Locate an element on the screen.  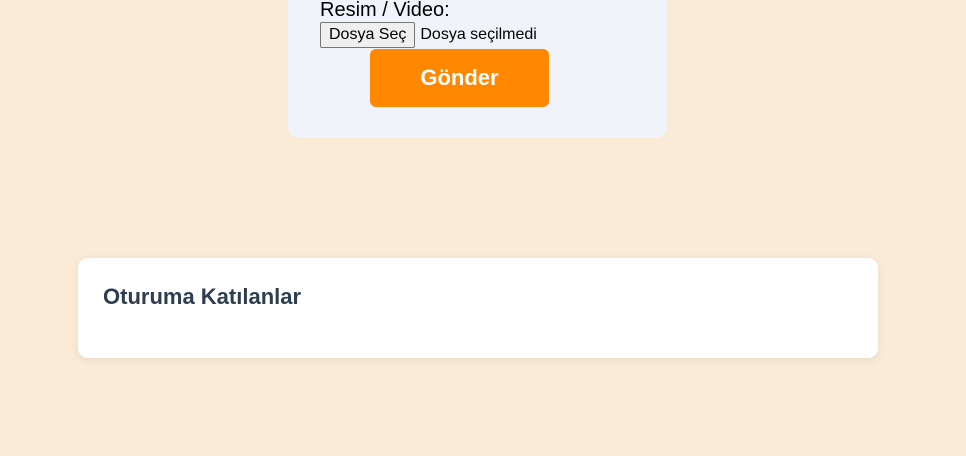
file-input: Dosya Seç Dosya seçilmedi is located at coordinates (428, 35).